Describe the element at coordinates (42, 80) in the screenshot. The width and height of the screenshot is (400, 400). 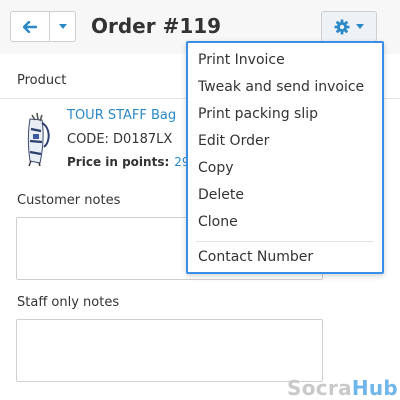
I see `product-section-label: Product` at that location.